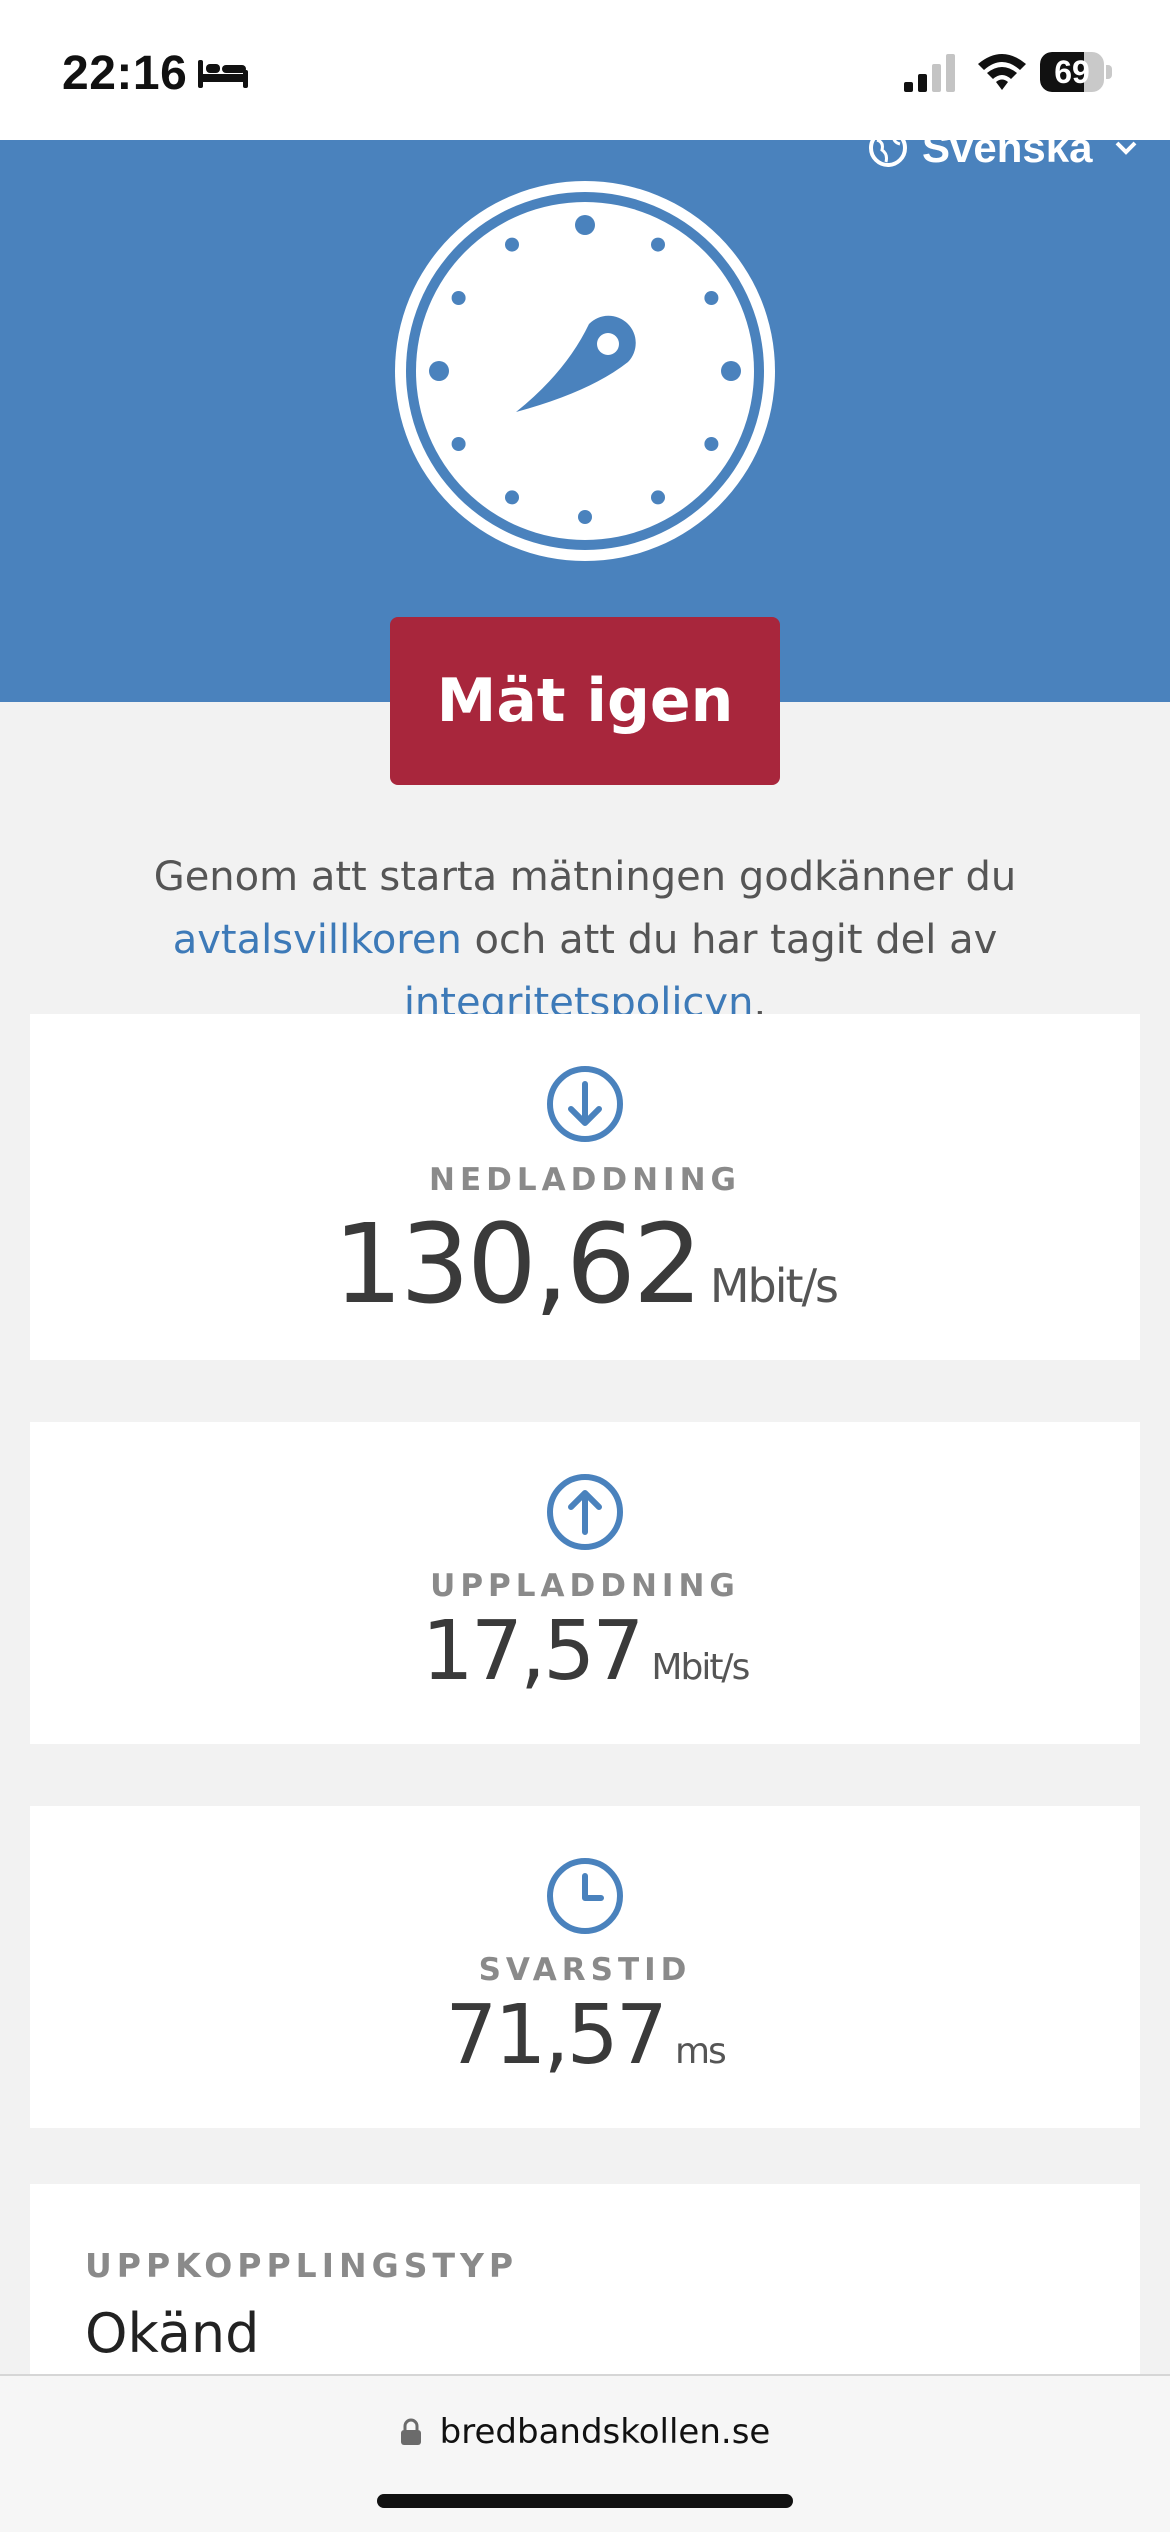  I want to click on download-value: 130,62 Mbit/s, so click(585, 1264).